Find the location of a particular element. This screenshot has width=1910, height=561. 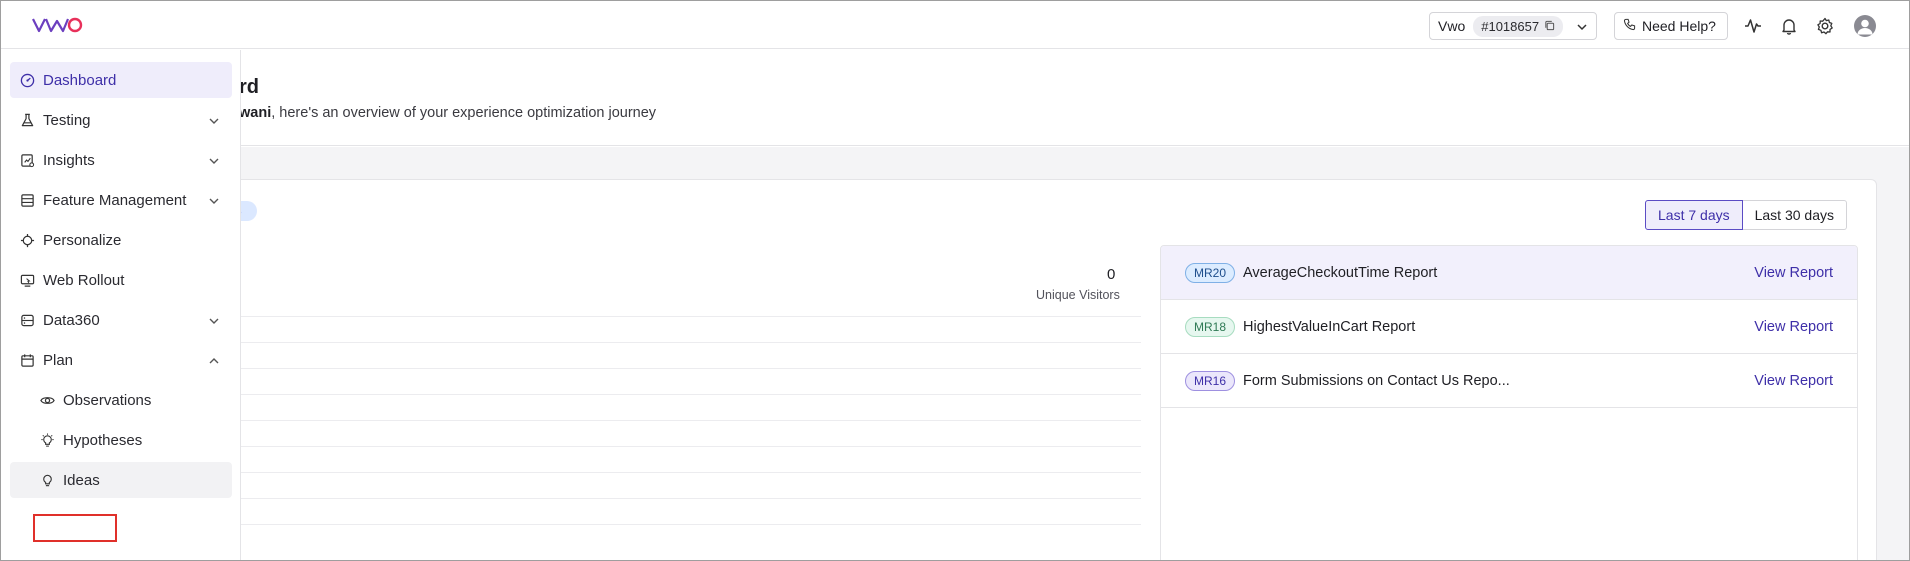

calendar-icon is located at coordinates (27, 360).